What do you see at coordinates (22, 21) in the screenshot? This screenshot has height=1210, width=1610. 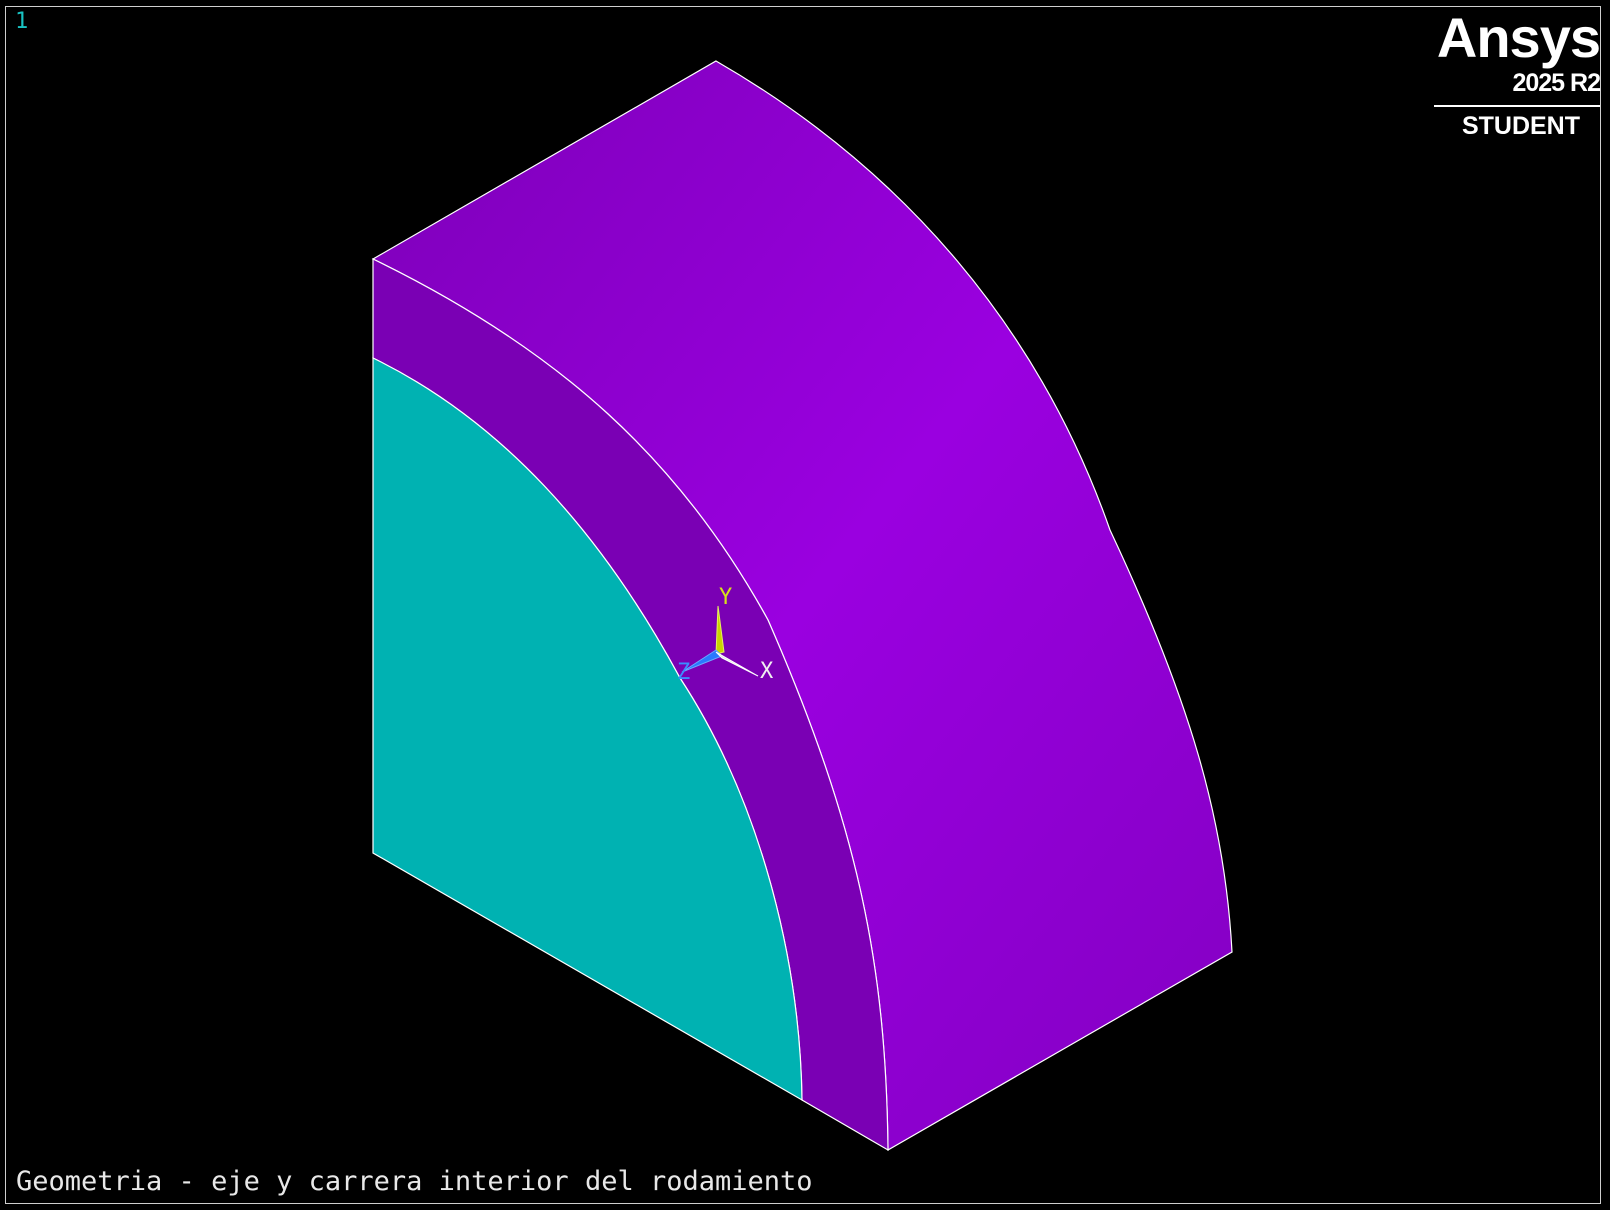 I see `window-number: 1` at bounding box center [22, 21].